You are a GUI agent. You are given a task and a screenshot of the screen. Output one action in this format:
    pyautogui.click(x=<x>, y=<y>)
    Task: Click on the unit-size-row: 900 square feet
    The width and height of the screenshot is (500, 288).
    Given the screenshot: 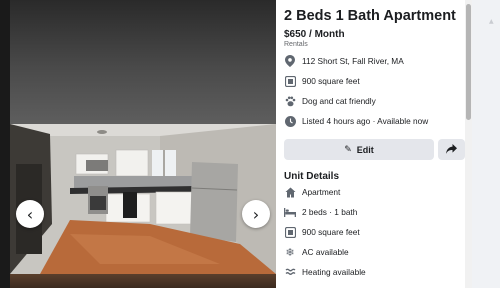 What is the action you would take?
    pyautogui.click(x=322, y=232)
    